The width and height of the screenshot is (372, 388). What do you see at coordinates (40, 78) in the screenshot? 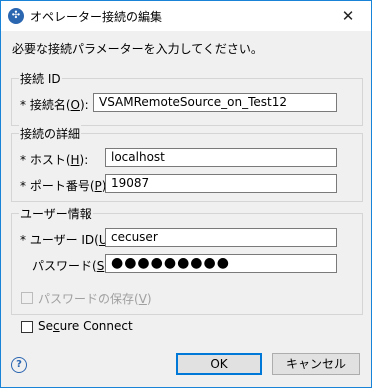
I see `connection-id-group-title: 接続 ID` at bounding box center [40, 78].